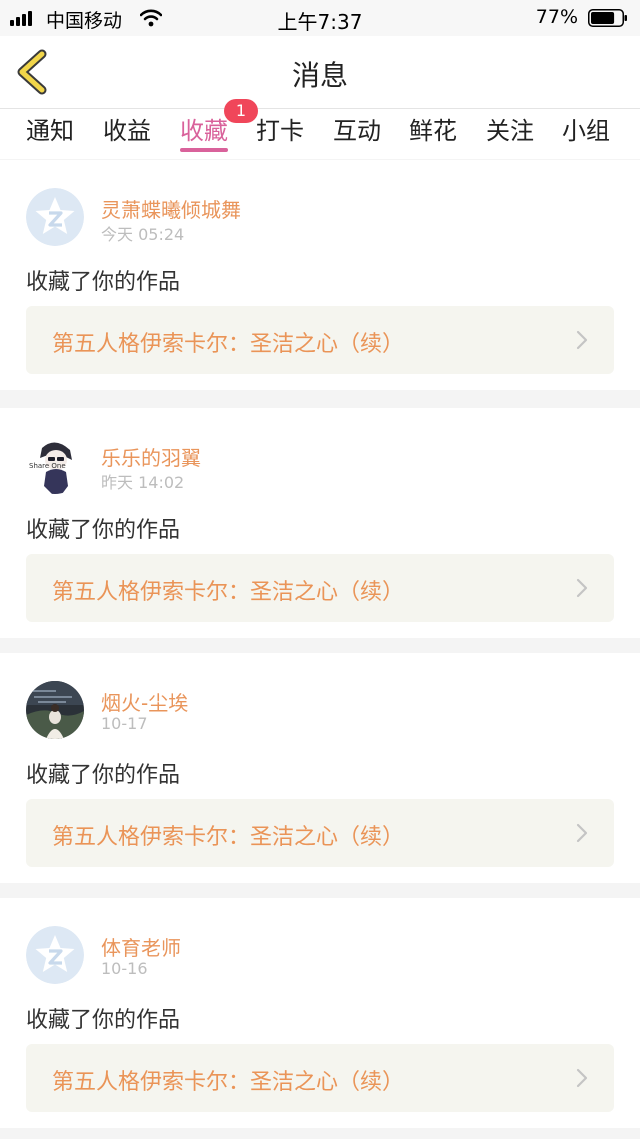  What do you see at coordinates (151, 456) in the screenshot?
I see `user-name: 乐乐的羽翼` at bounding box center [151, 456].